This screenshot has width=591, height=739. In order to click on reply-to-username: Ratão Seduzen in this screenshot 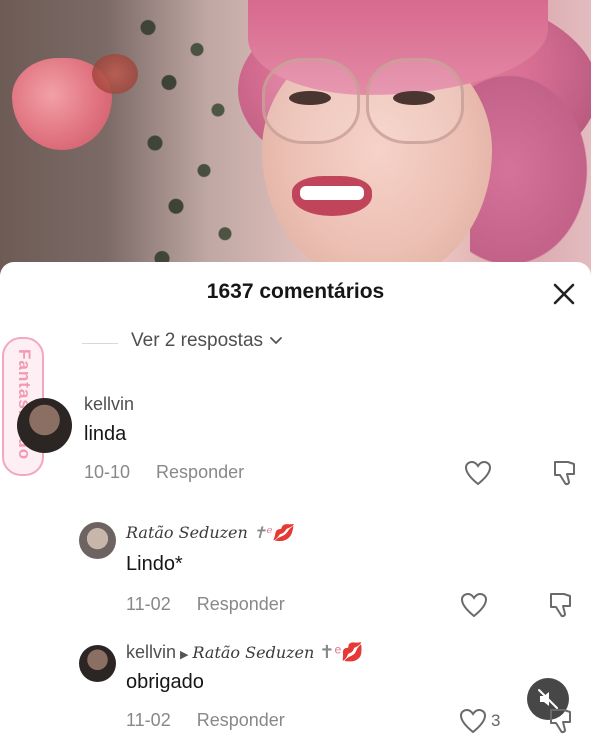, I will do `click(254, 652)`.